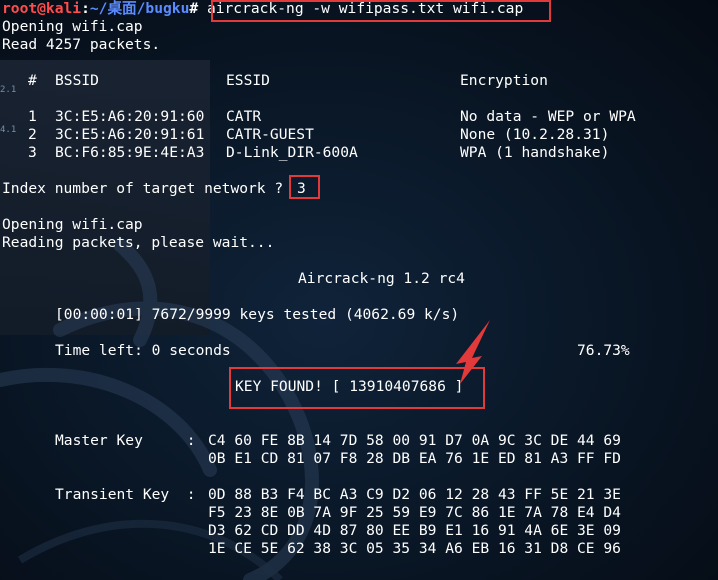 The height and width of the screenshot is (580, 718). Describe the element at coordinates (248, 80) in the screenshot. I see `col-header-essid: ESSID` at that location.